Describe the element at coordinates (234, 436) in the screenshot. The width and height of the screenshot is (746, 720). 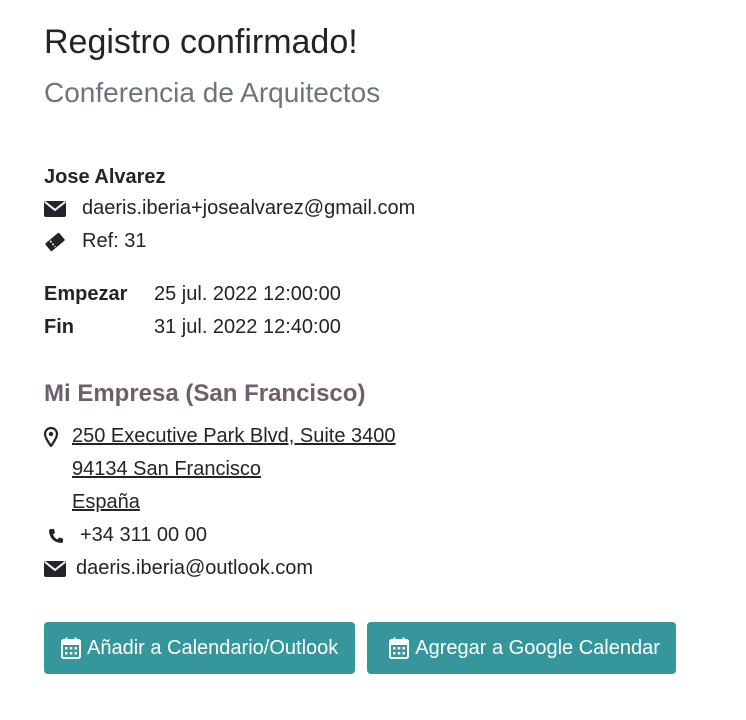
I see `address-line-1-link: 250 Executive Park Blvd, Suite 3400` at that location.